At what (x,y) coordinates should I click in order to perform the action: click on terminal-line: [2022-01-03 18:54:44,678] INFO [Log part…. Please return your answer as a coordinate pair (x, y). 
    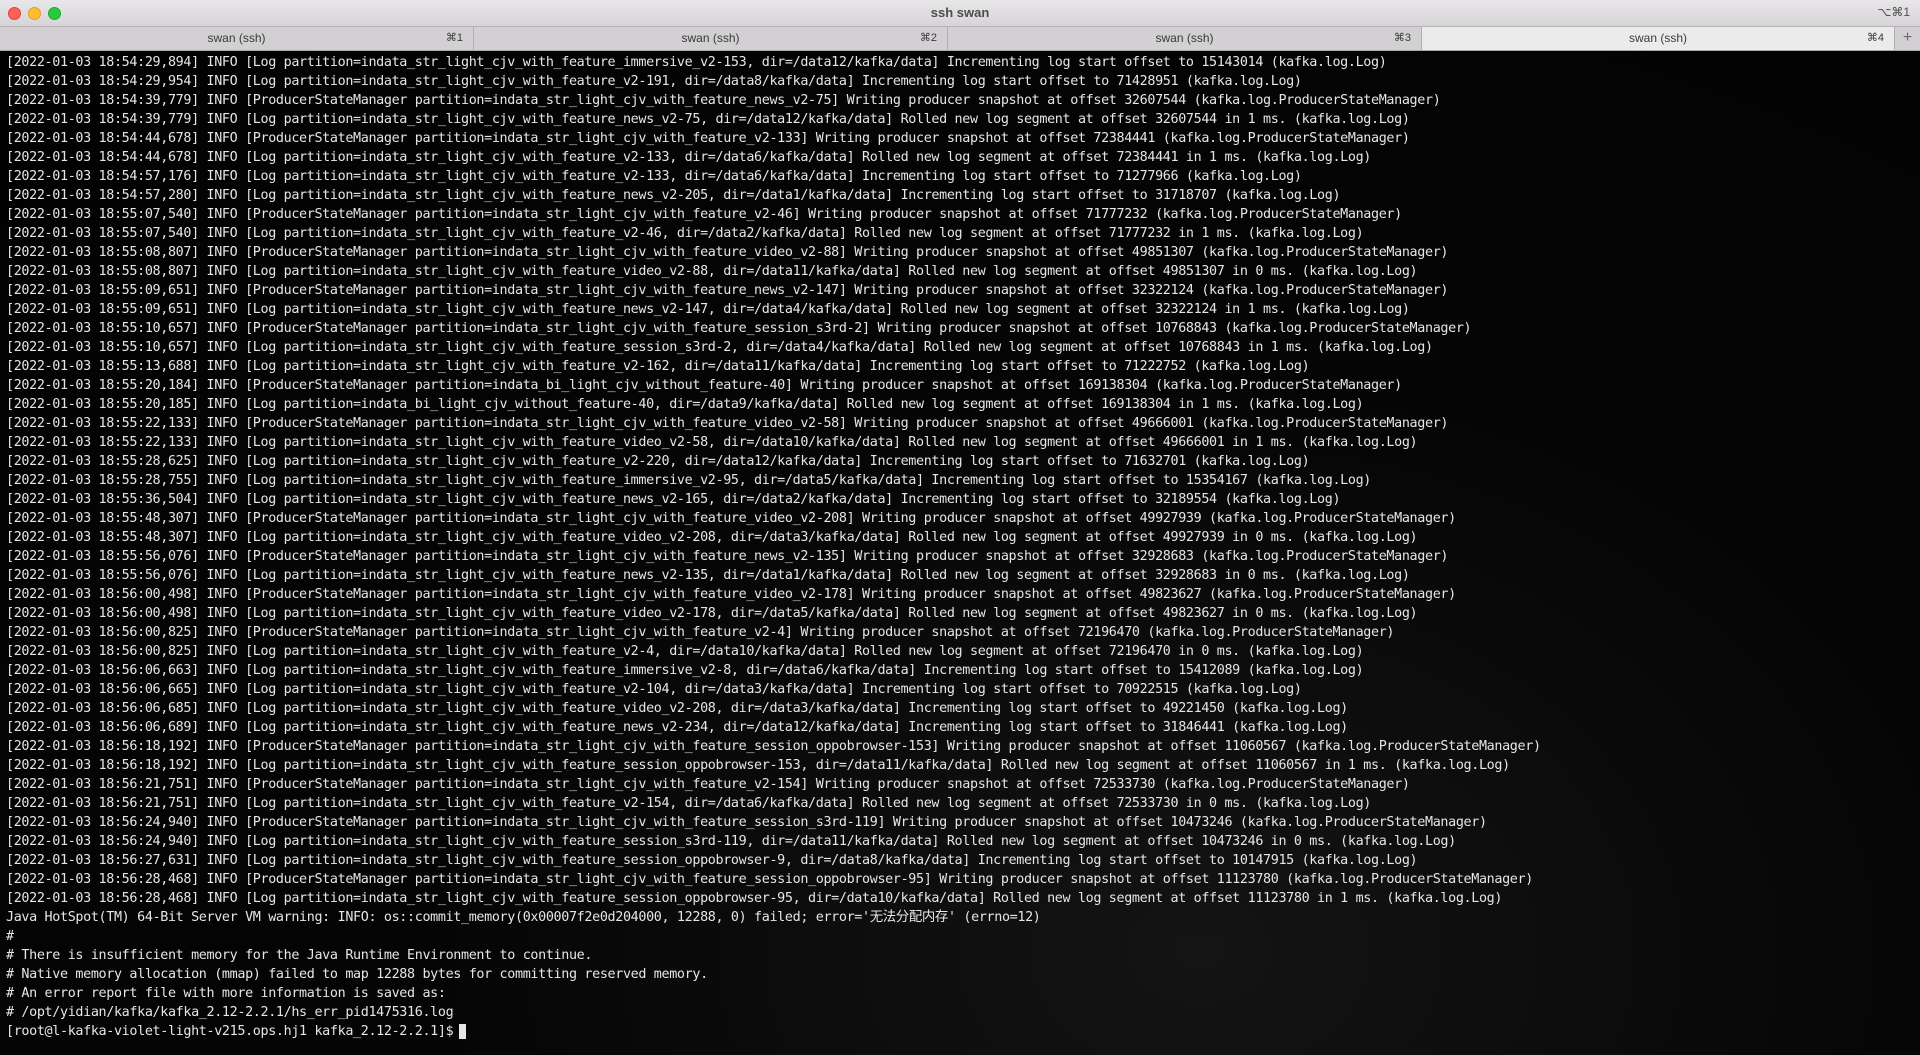
    Looking at the image, I should click on (688, 157).